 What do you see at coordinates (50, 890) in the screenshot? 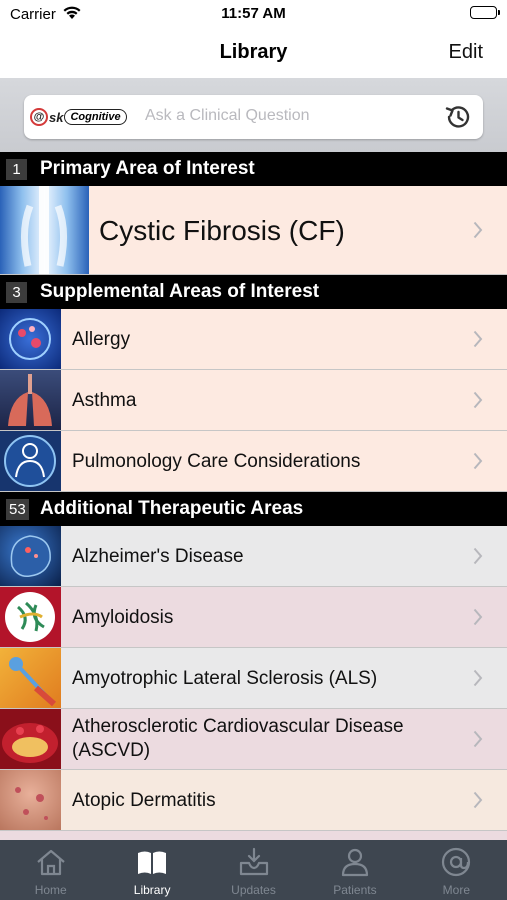
I see `tab-label: Home` at bounding box center [50, 890].